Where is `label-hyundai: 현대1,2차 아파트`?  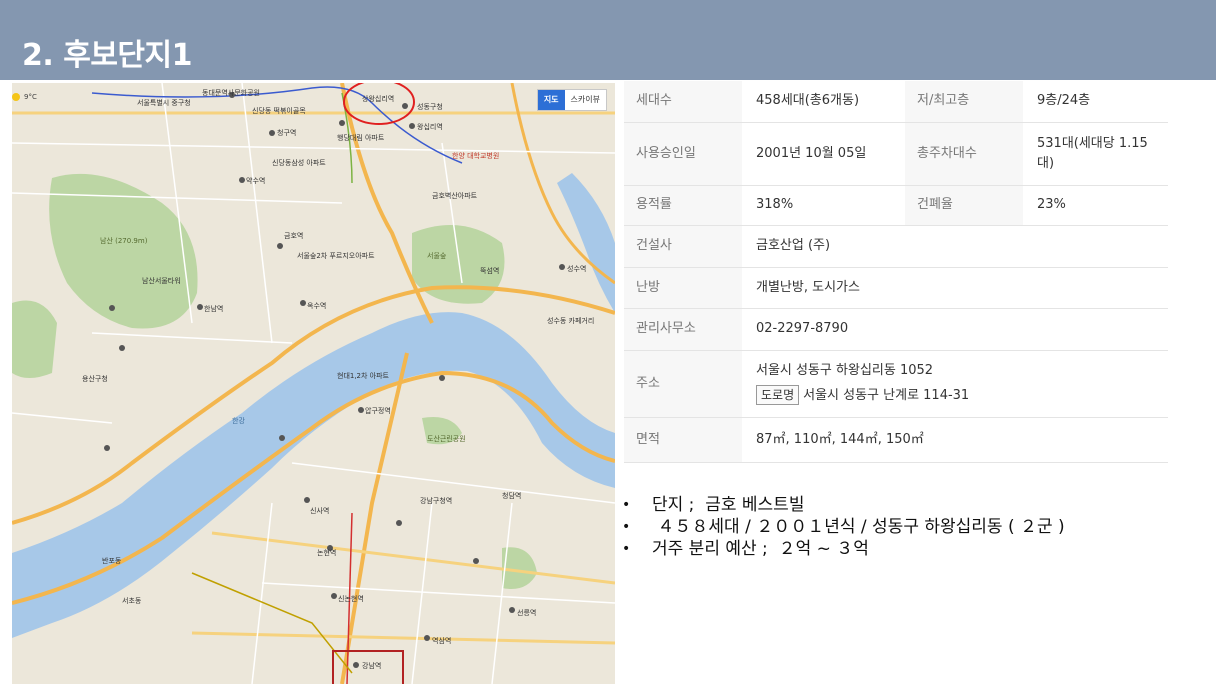 label-hyundai: 현대1,2차 아파트 is located at coordinates (363, 375).